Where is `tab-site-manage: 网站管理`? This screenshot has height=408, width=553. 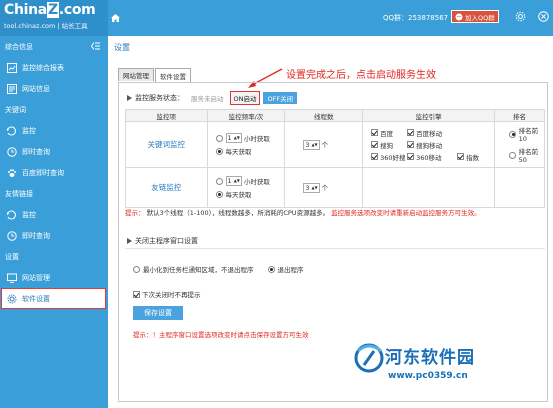 tab-site-manage: 网站管理 is located at coordinates (136, 74).